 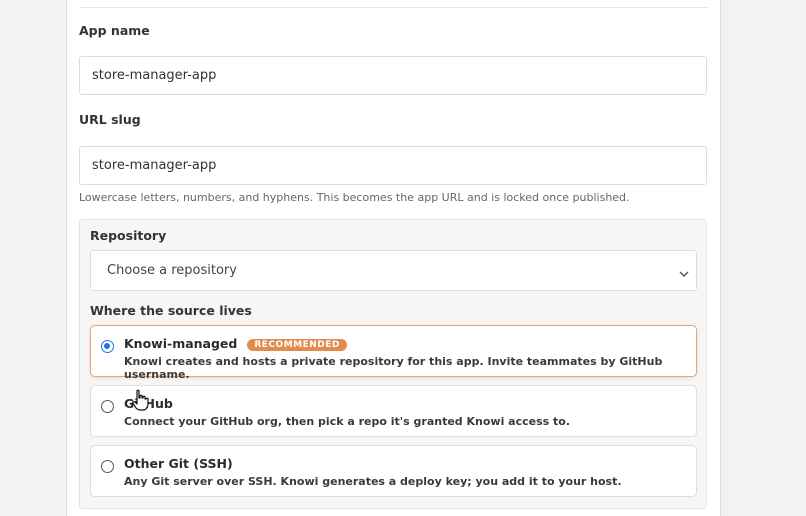 I want to click on top-divider, so click(x=393, y=7).